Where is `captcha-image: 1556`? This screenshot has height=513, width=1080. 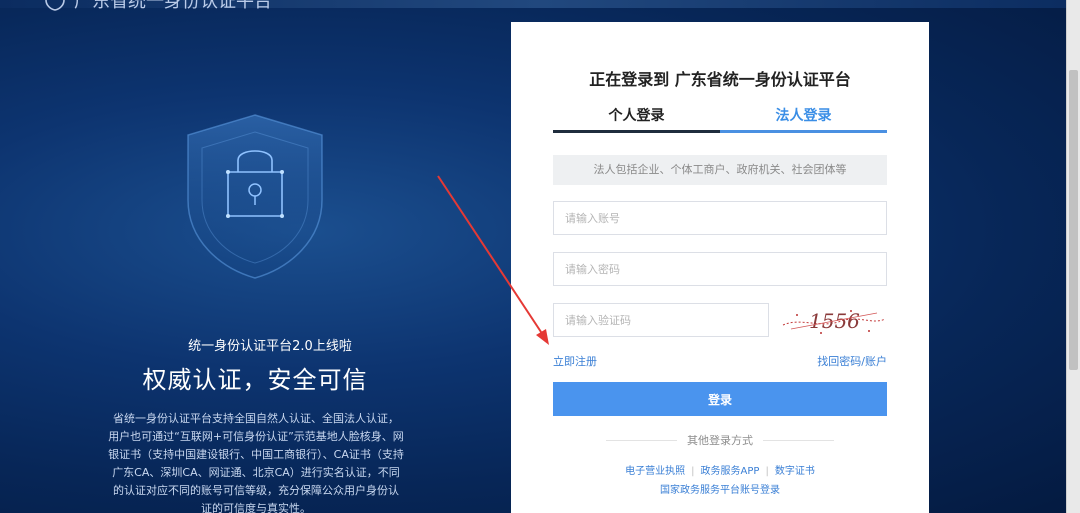 captcha-image: 1556 is located at coordinates (834, 320).